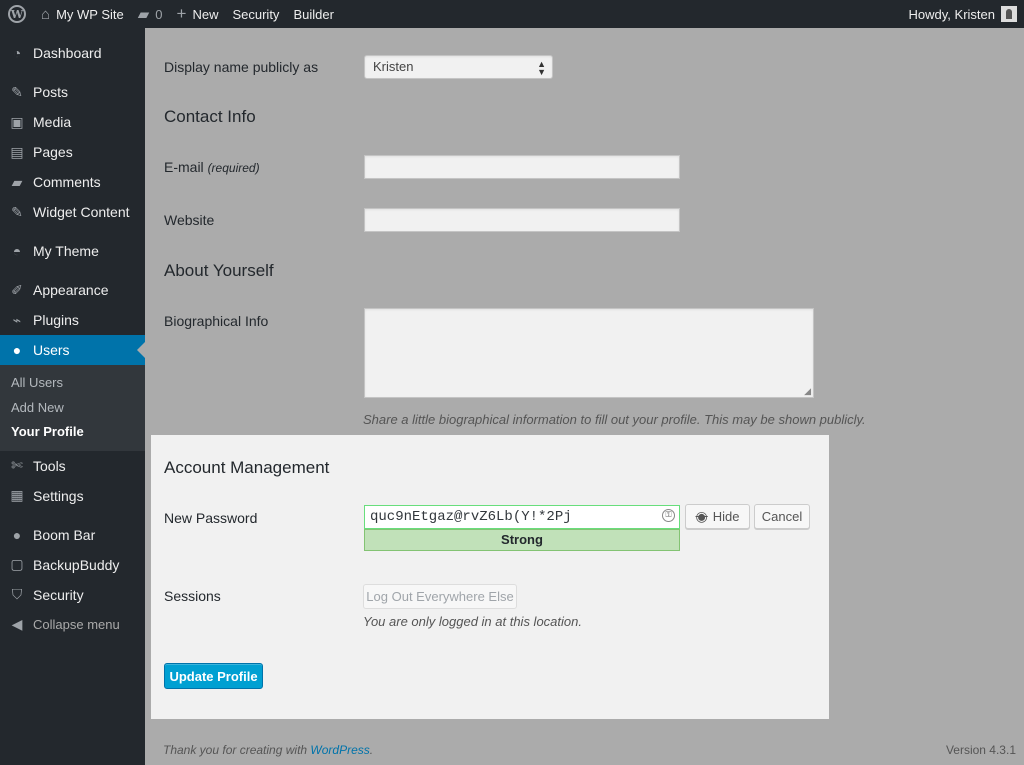  What do you see at coordinates (76, 624) in the screenshot?
I see `collapse-menu-label: Collapse menu` at bounding box center [76, 624].